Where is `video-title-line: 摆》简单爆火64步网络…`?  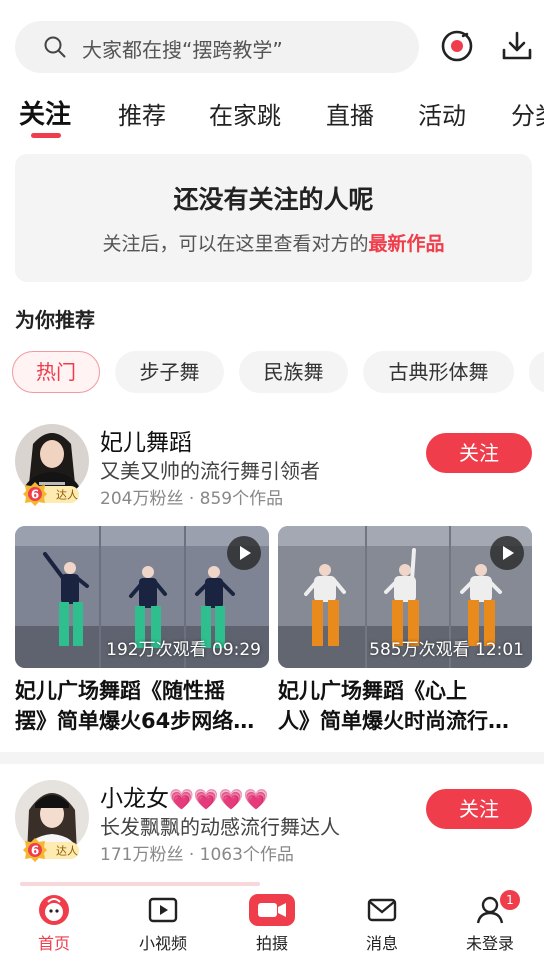
video-title-line: 摆》简单爆火64步网络… is located at coordinates (135, 721).